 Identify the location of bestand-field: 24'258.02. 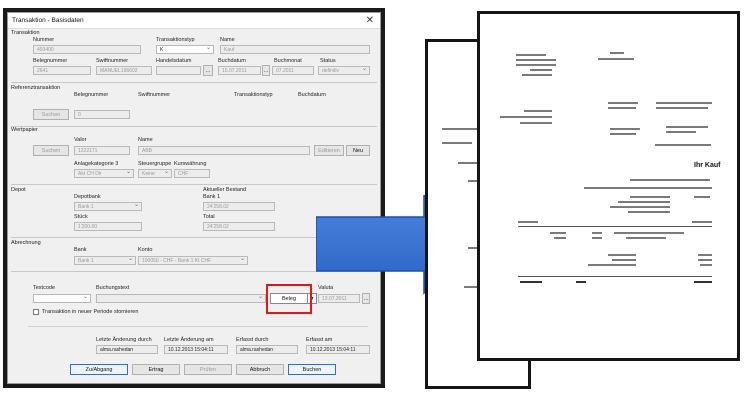
(239, 206).